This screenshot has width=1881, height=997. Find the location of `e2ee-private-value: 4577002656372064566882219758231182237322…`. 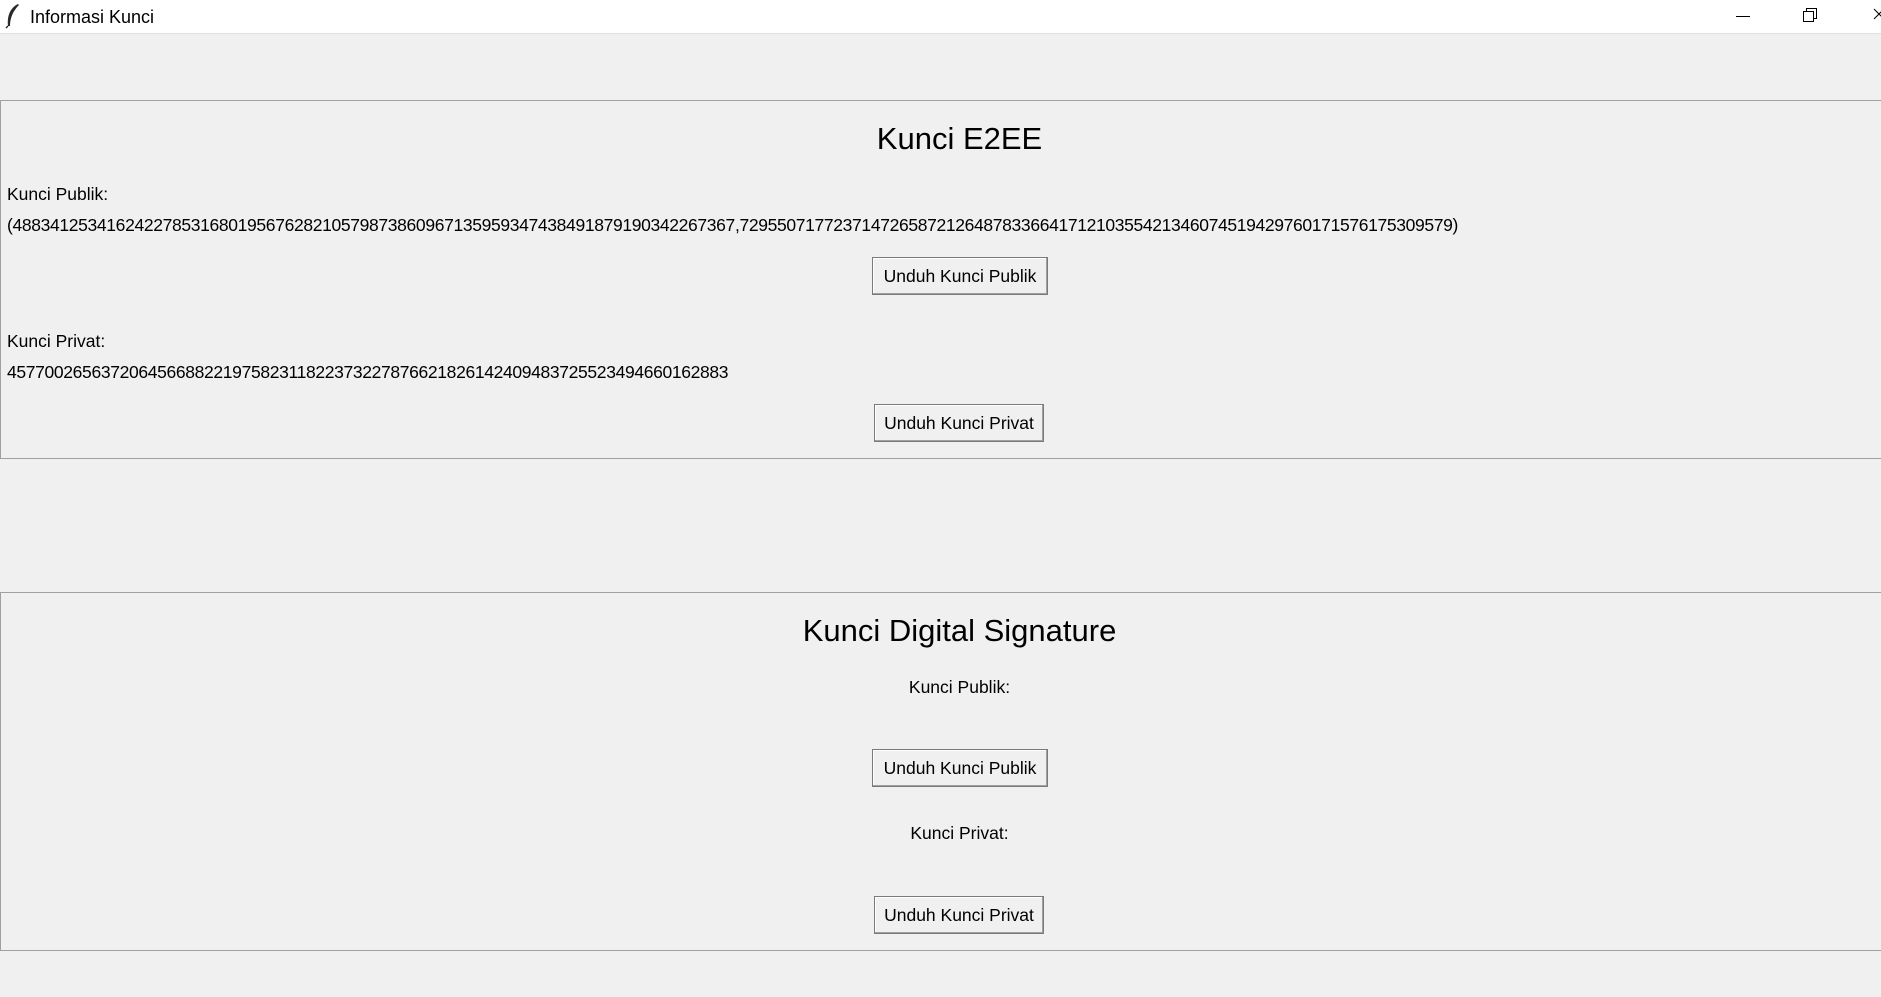

e2ee-private-value: 4577002656372064566882219758231182237322… is located at coordinates (368, 372).